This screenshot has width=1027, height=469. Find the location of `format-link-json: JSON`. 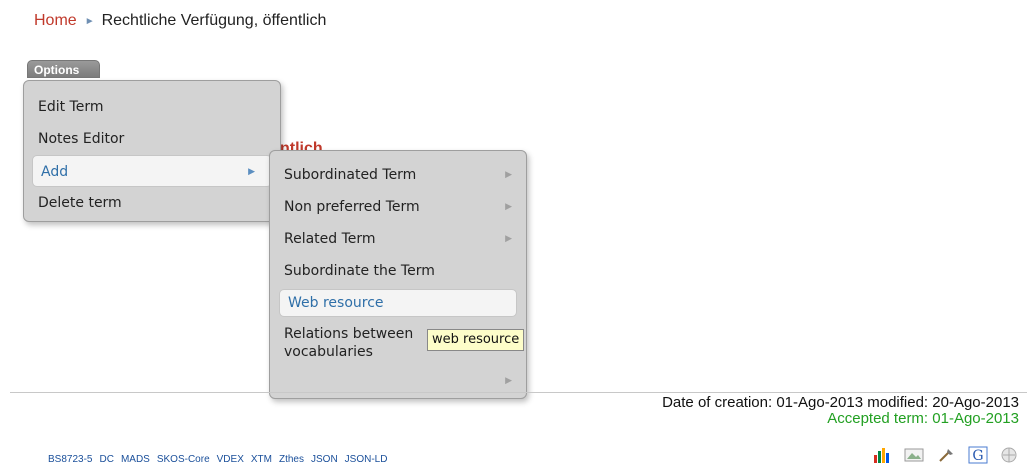

format-link-json: JSON is located at coordinates (324, 459).